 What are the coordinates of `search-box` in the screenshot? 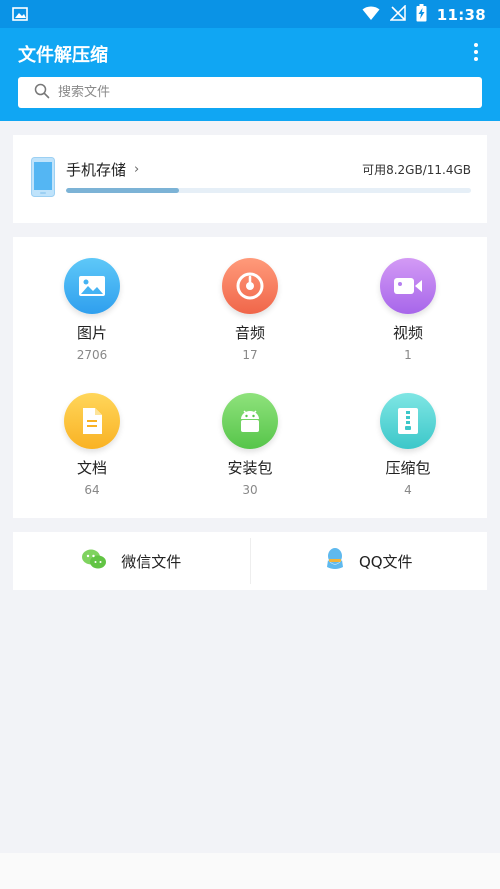 It's located at (250, 92).